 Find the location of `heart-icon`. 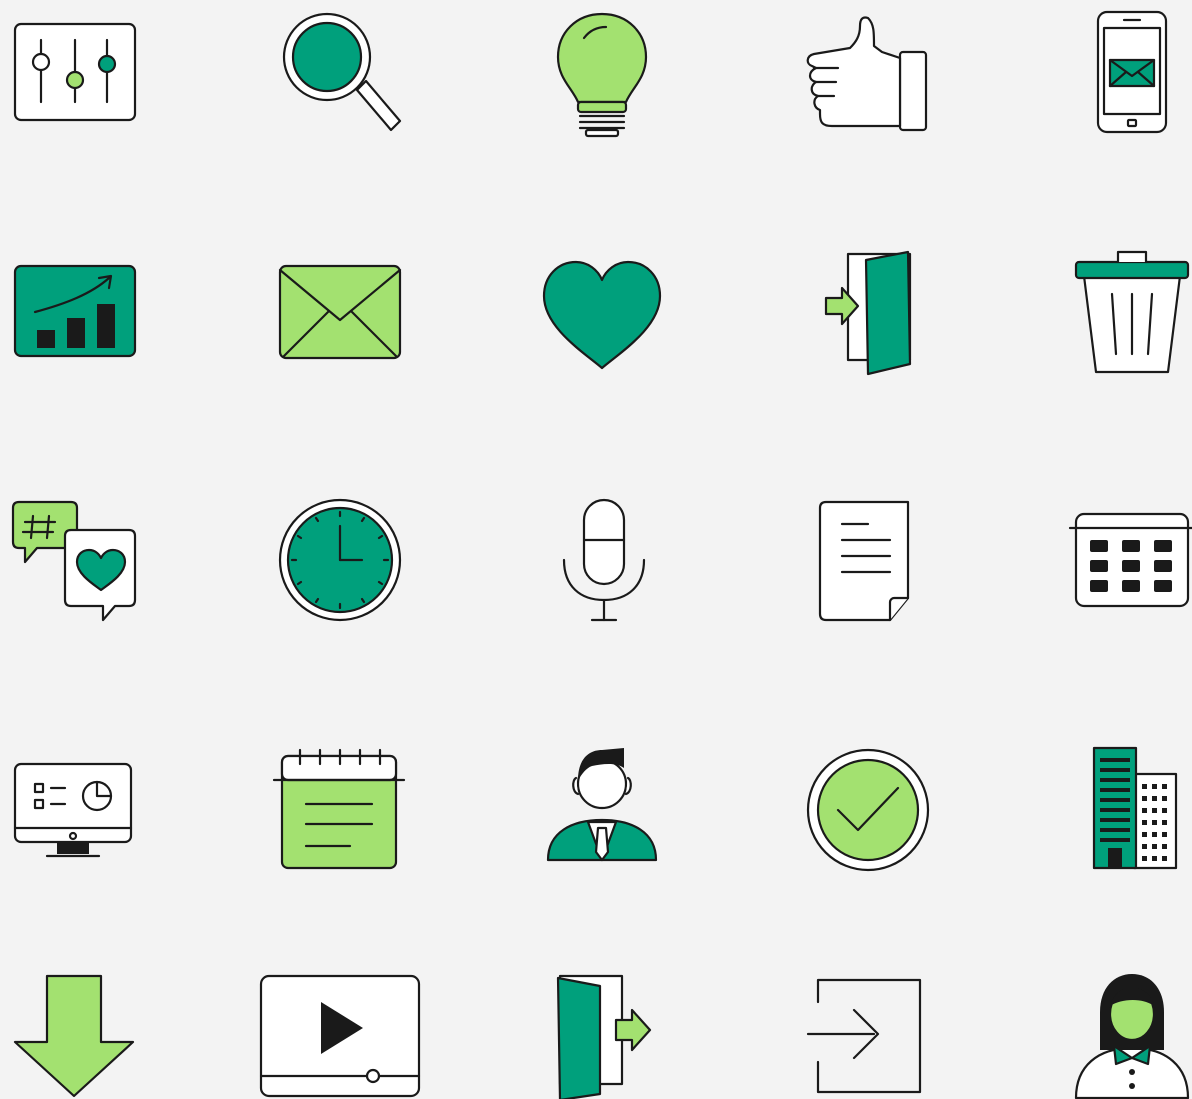

heart-icon is located at coordinates (602, 312).